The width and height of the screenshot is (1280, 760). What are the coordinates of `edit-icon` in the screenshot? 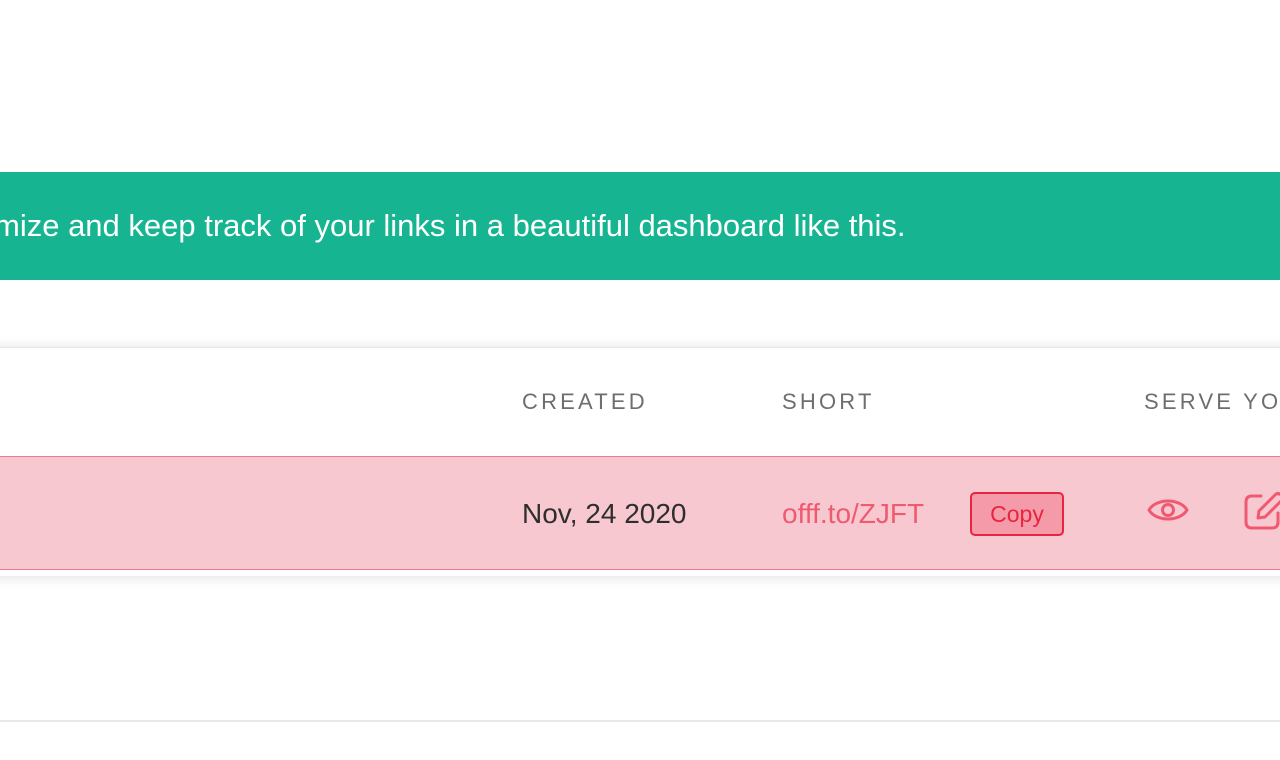 It's located at (1261, 510).